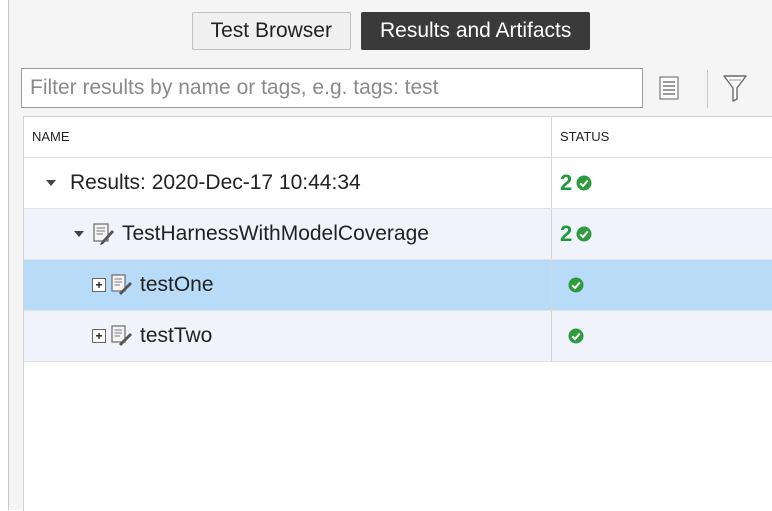 The image size is (772, 511). Describe the element at coordinates (398, 336) in the screenshot. I see `table-row: + testTwo` at that location.